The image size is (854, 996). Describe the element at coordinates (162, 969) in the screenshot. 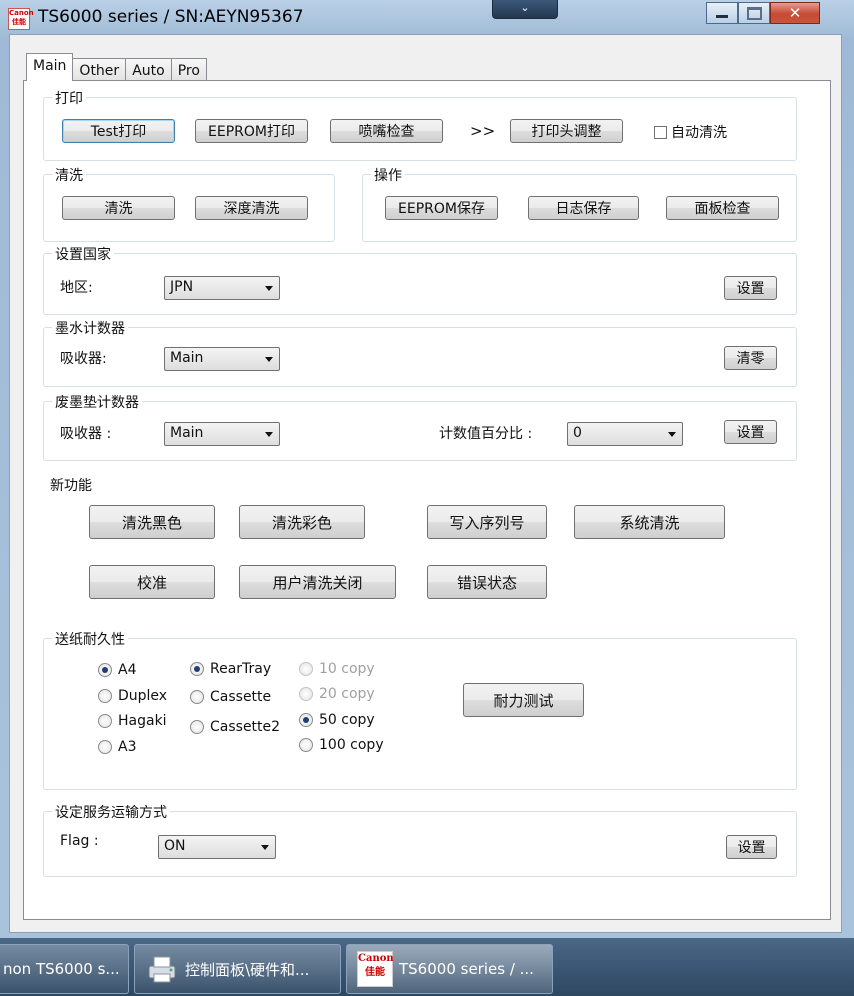

I see `printer-icon` at that location.